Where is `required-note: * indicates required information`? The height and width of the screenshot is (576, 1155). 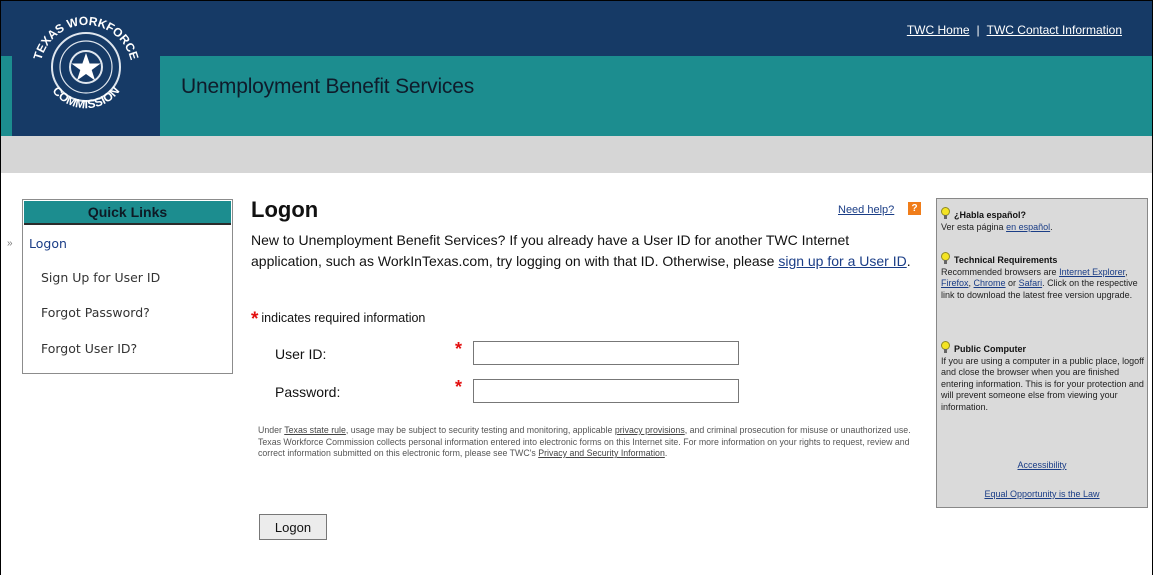
required-note: * indicates required information is located at coordinates (338, 320).